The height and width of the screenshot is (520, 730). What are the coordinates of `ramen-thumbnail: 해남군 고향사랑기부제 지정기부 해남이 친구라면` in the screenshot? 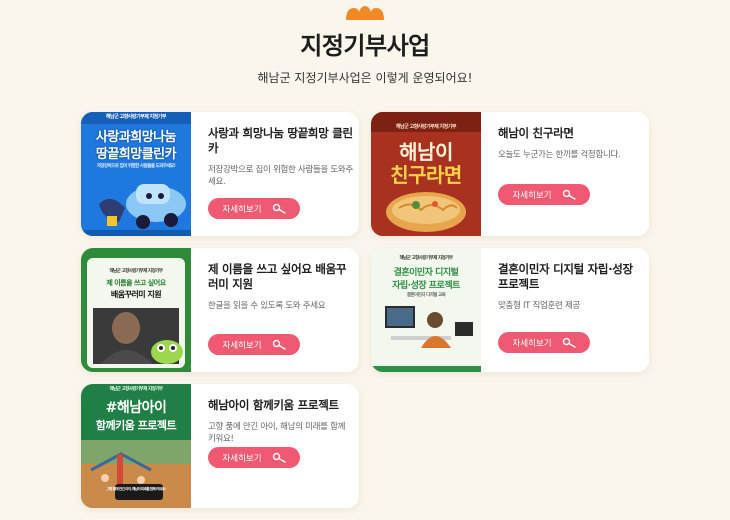 It's located at (426, 174).